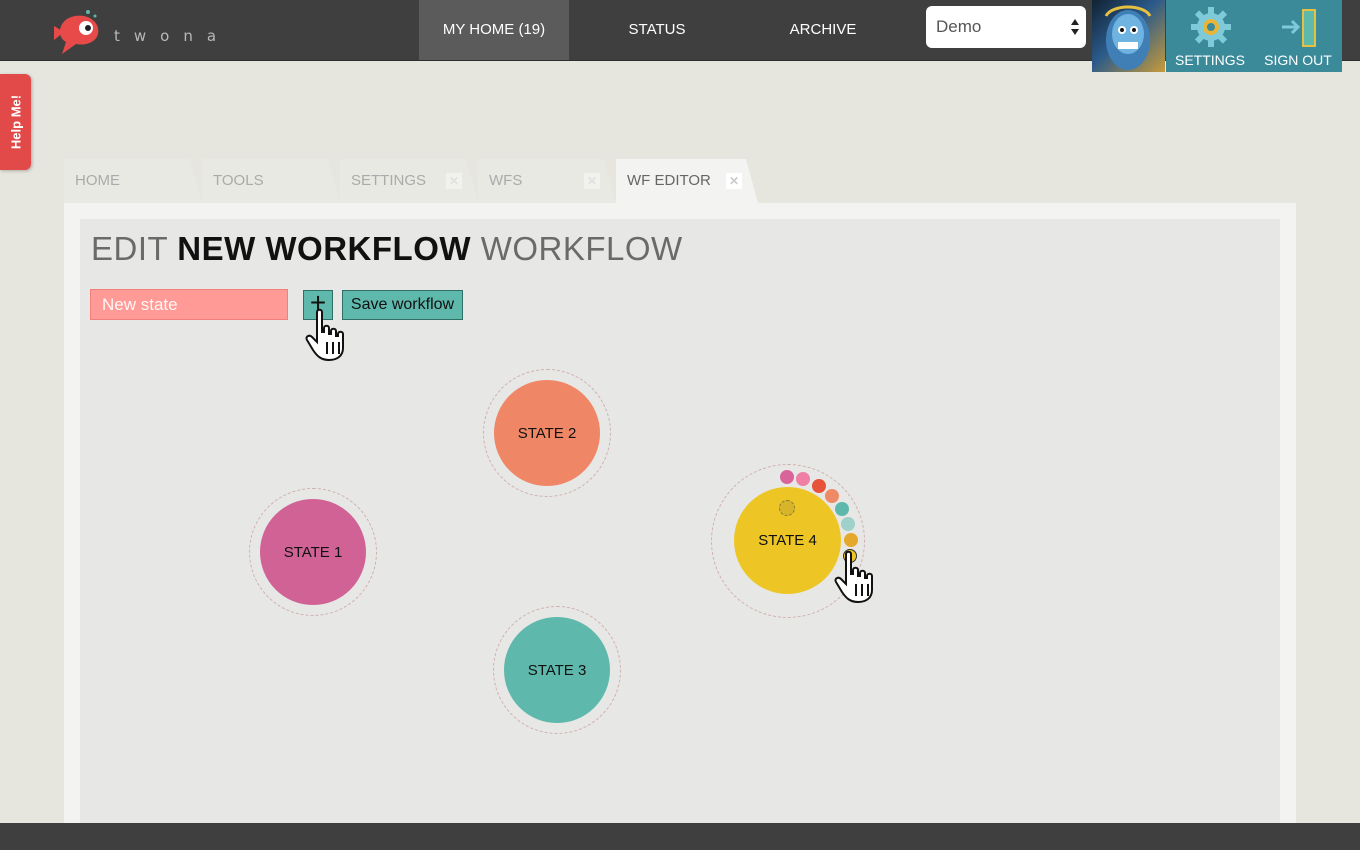  Describe the element at coordinates (547, 181) in the screenshot. I see `tab-wfs: WFS ✕` at that location.